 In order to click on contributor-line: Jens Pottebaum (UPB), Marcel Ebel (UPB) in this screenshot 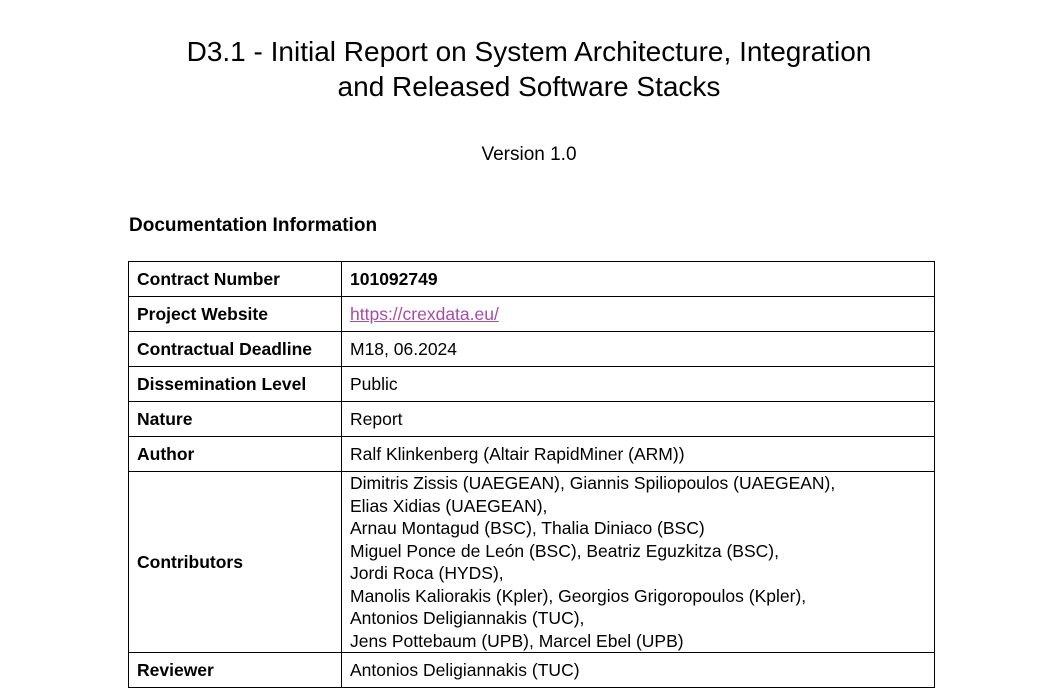, I will do `click(517, 640)`.